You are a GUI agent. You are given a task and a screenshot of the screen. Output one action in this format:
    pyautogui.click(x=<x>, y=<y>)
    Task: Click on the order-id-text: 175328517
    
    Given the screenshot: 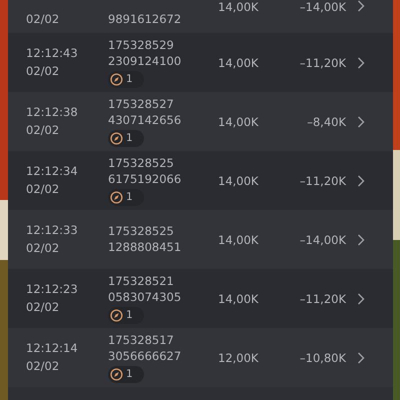 What is the action you would take?
    pyautogui.click(x=141, y=340)
    